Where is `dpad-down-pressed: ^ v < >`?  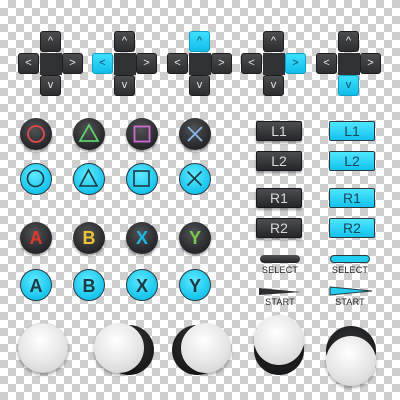 dpad-down-pressed: ^ v < > is located at coordinates (349, 64).